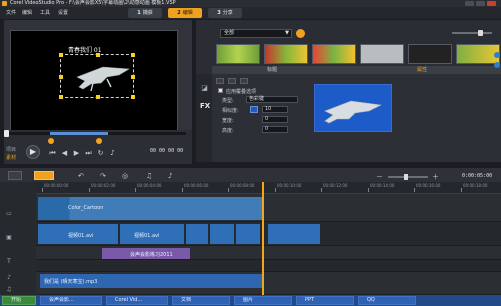 Image resolution: width=501 pixels, height=306 pixels. Describe the element at coordinates (166, 151) in the screenshot. I see `preview-timecode: 00 00 00 00` at that location.